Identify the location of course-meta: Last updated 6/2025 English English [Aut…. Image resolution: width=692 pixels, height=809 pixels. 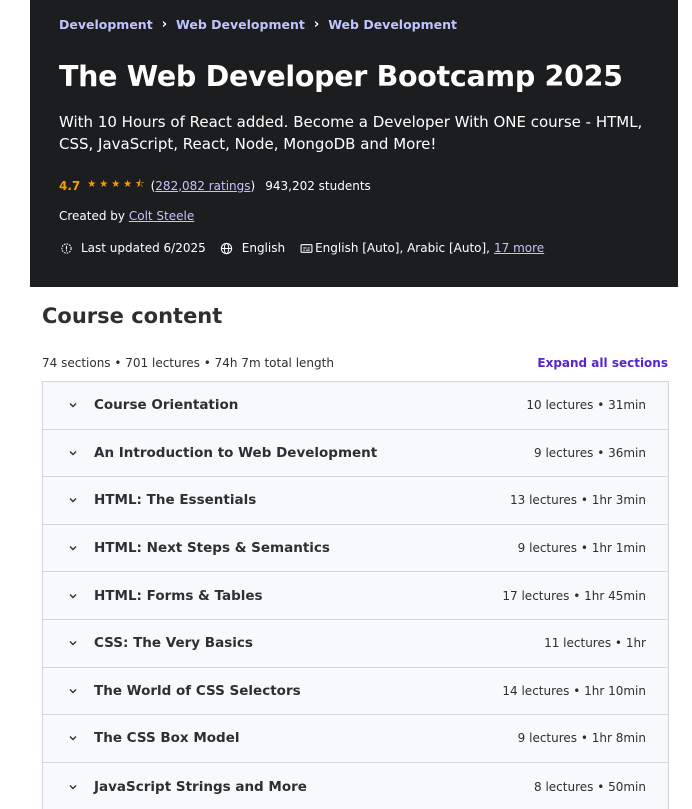
(301, 248).